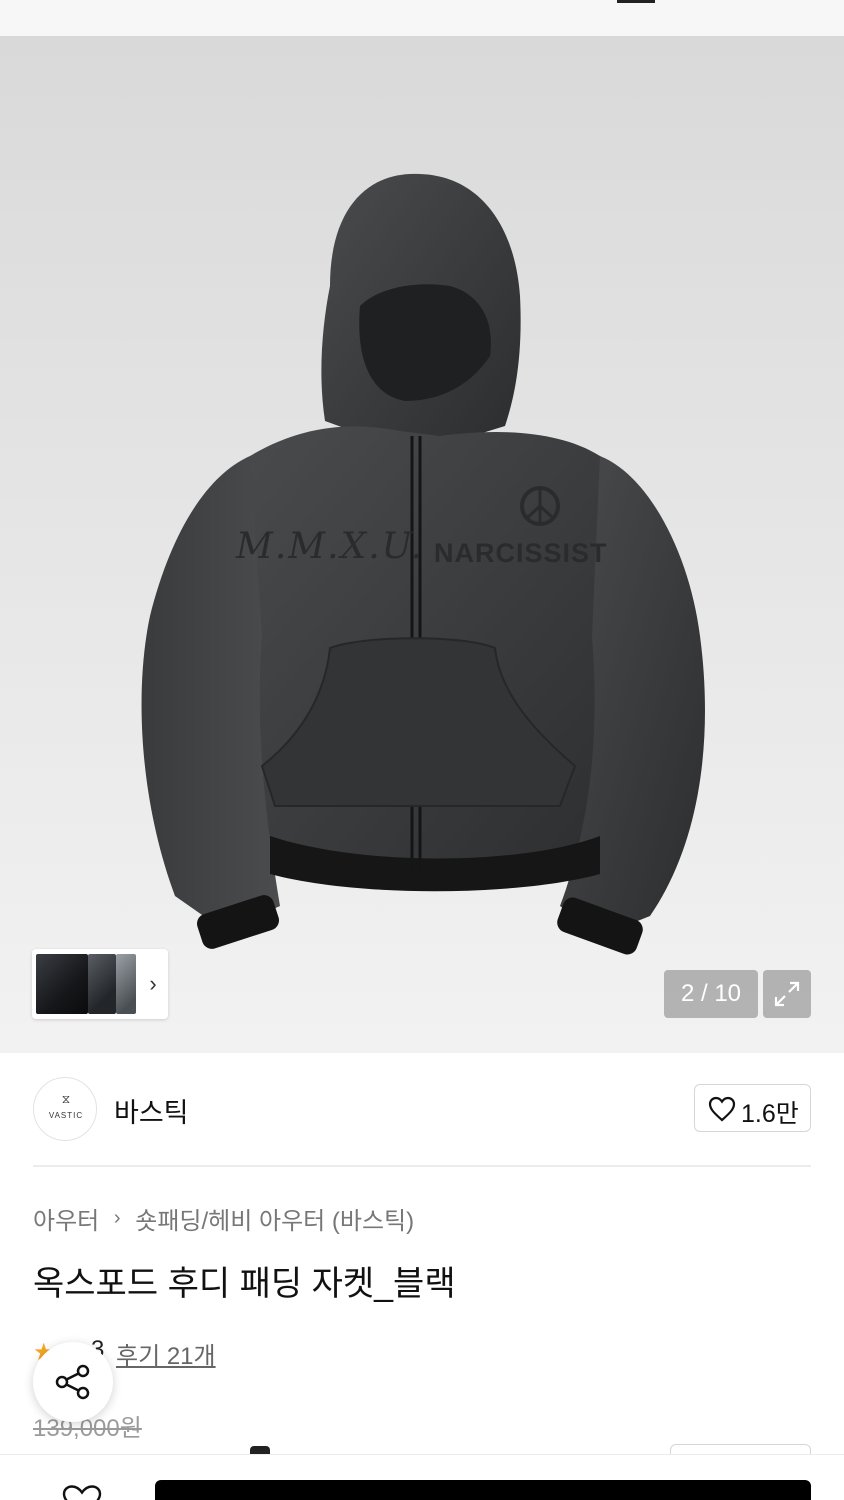 This screenshot has width=844, height=1500. I want to click on share-button, so click(73, 1382).